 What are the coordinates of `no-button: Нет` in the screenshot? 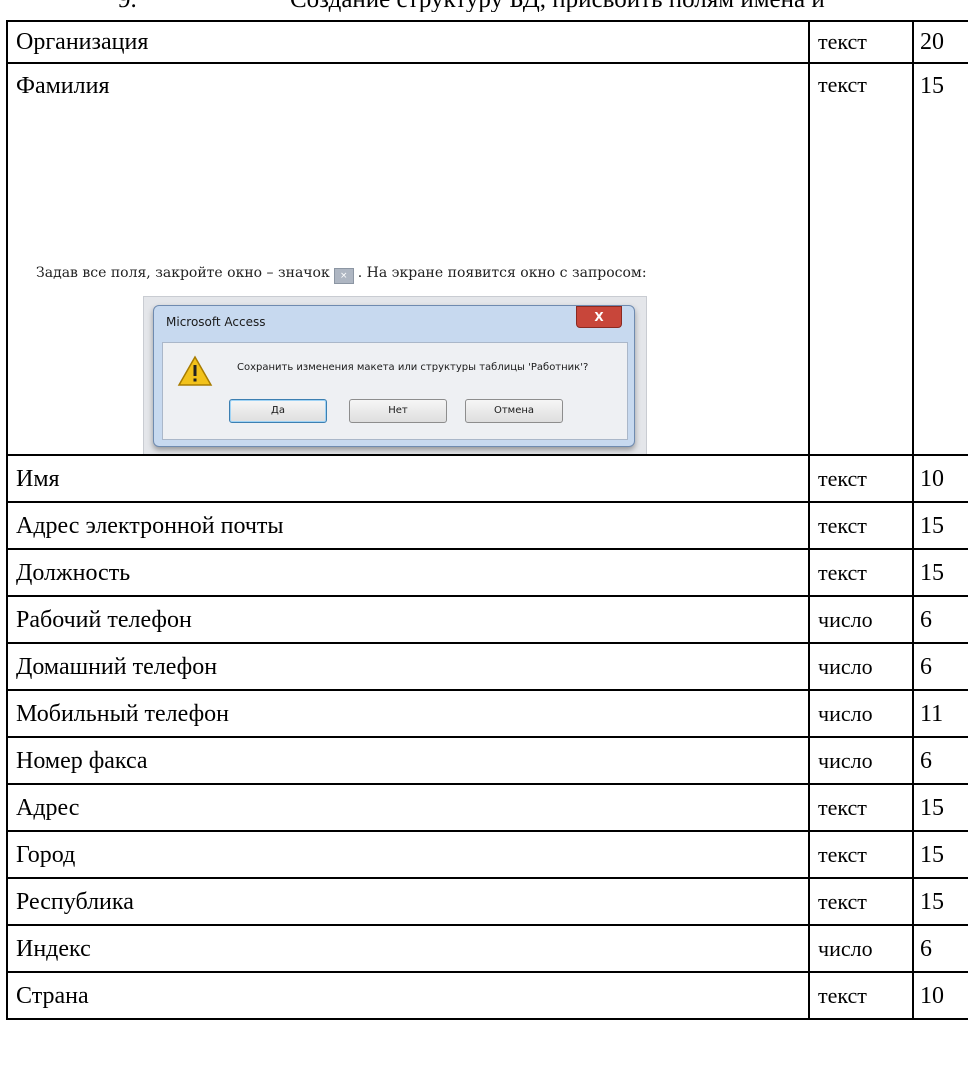 It's located at (398, 411).